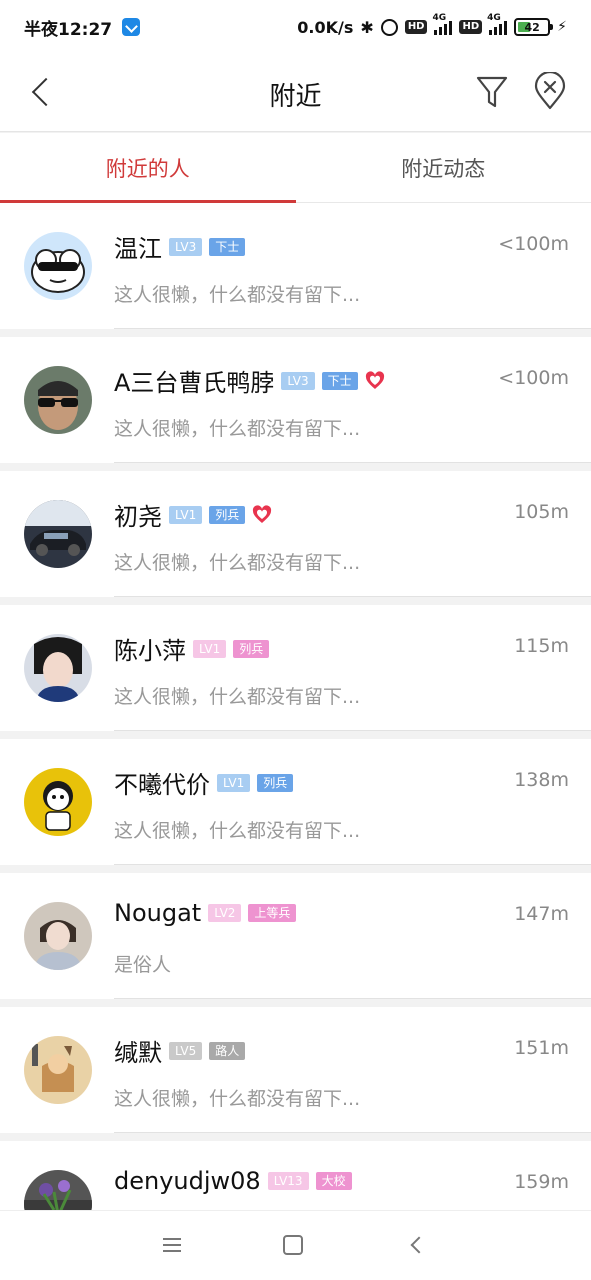  What do you see at coordinates (138, 249) in the screenshot?
I see `user-name: 温江` at bounding box center [138, 249].